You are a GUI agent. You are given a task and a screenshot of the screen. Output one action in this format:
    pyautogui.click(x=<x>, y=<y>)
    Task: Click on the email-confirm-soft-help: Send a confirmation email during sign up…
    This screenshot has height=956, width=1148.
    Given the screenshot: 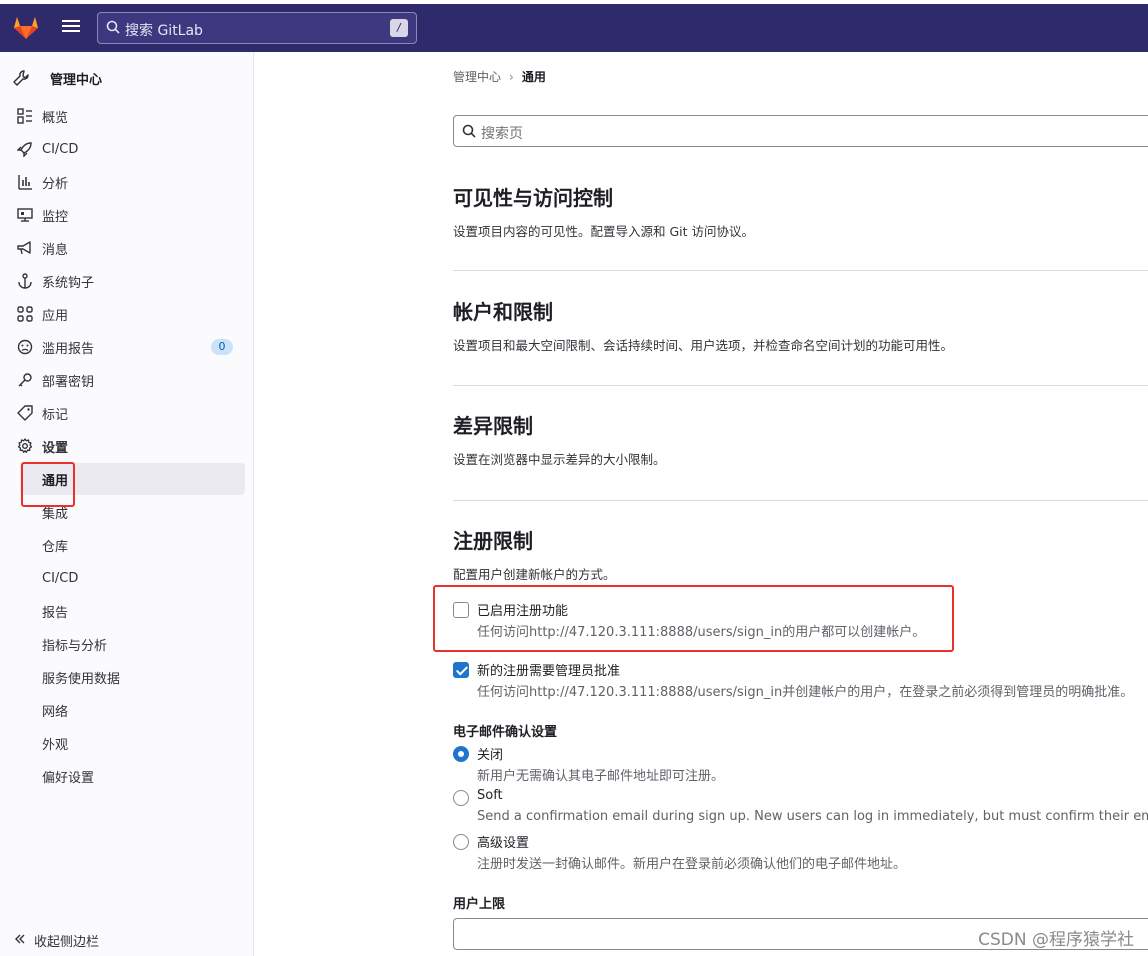 What is the action you would take?
    pyautogui.click(x=812, y=816)
    